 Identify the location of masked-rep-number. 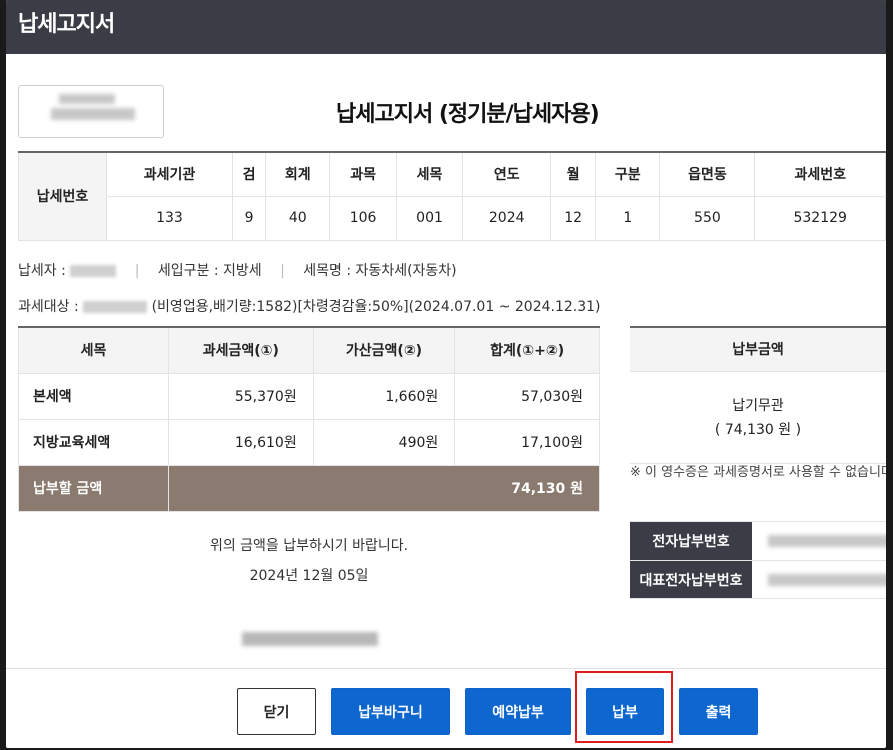
(819, 579).